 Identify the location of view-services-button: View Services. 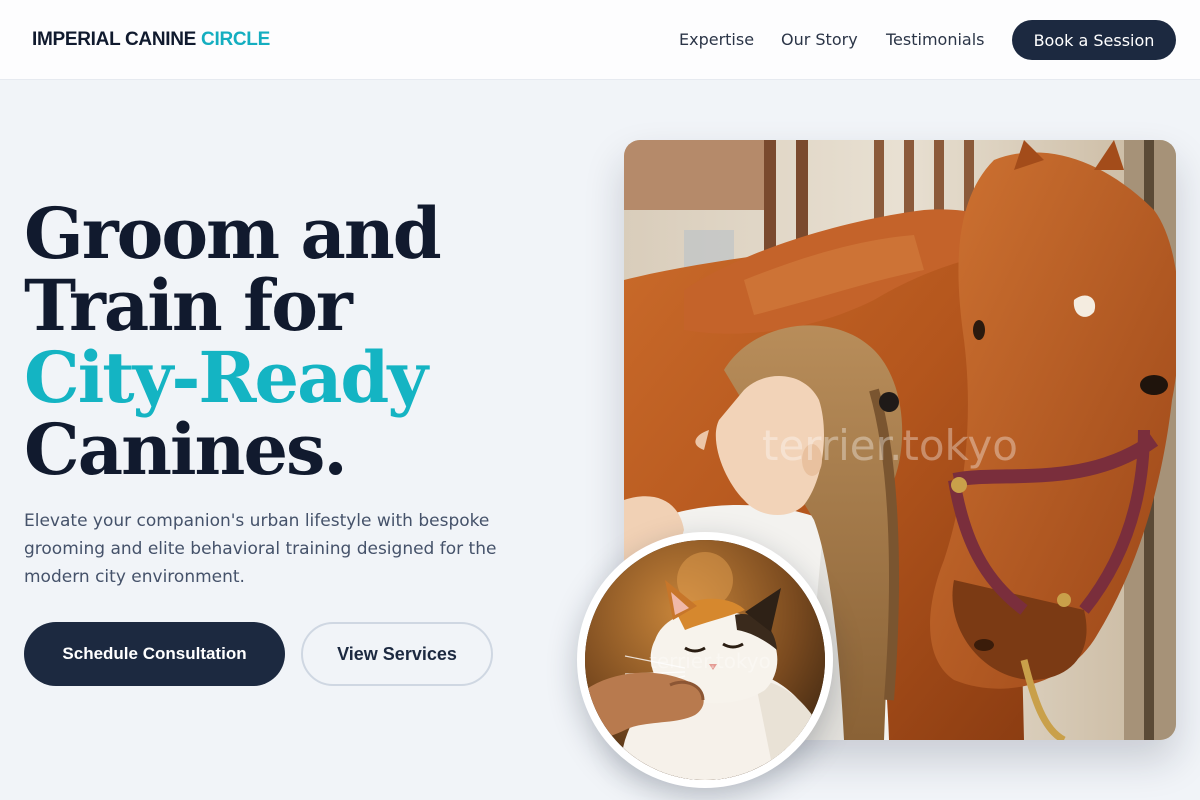
(397, 654).